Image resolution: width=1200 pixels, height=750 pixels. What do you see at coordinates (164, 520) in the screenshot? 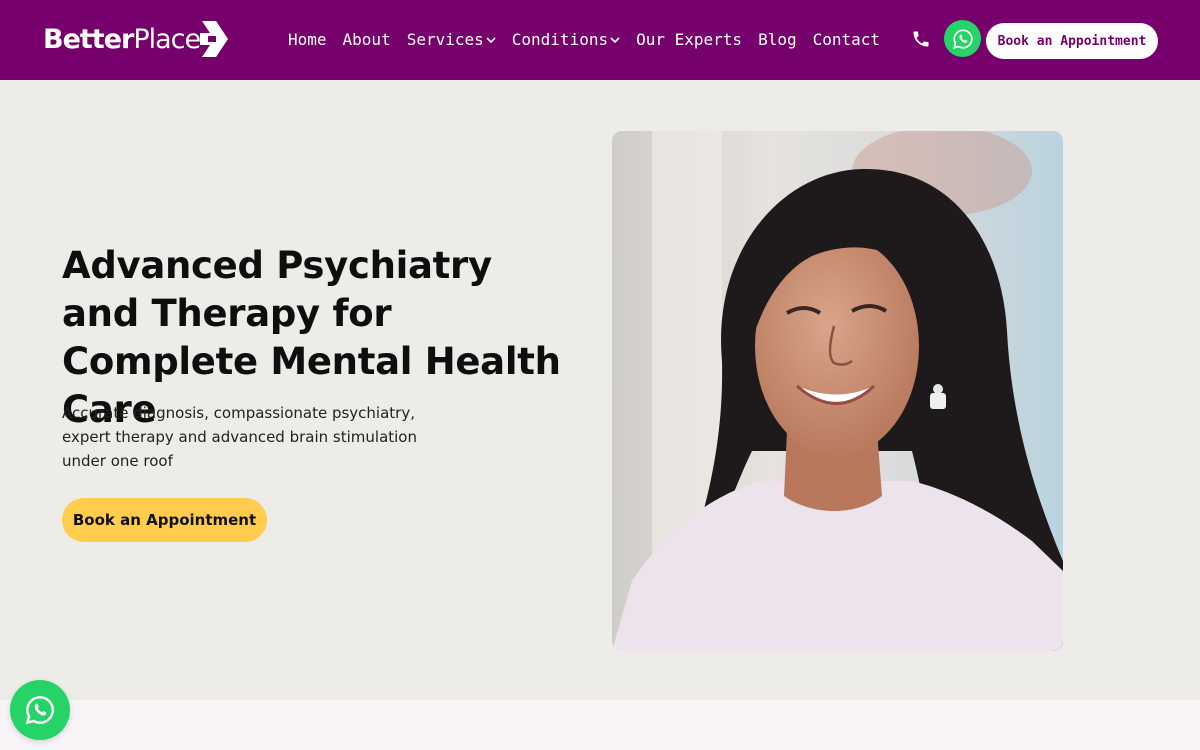
I see `hero-book-appointment-button: Book an Appointment` at bounding box center [164, 520].